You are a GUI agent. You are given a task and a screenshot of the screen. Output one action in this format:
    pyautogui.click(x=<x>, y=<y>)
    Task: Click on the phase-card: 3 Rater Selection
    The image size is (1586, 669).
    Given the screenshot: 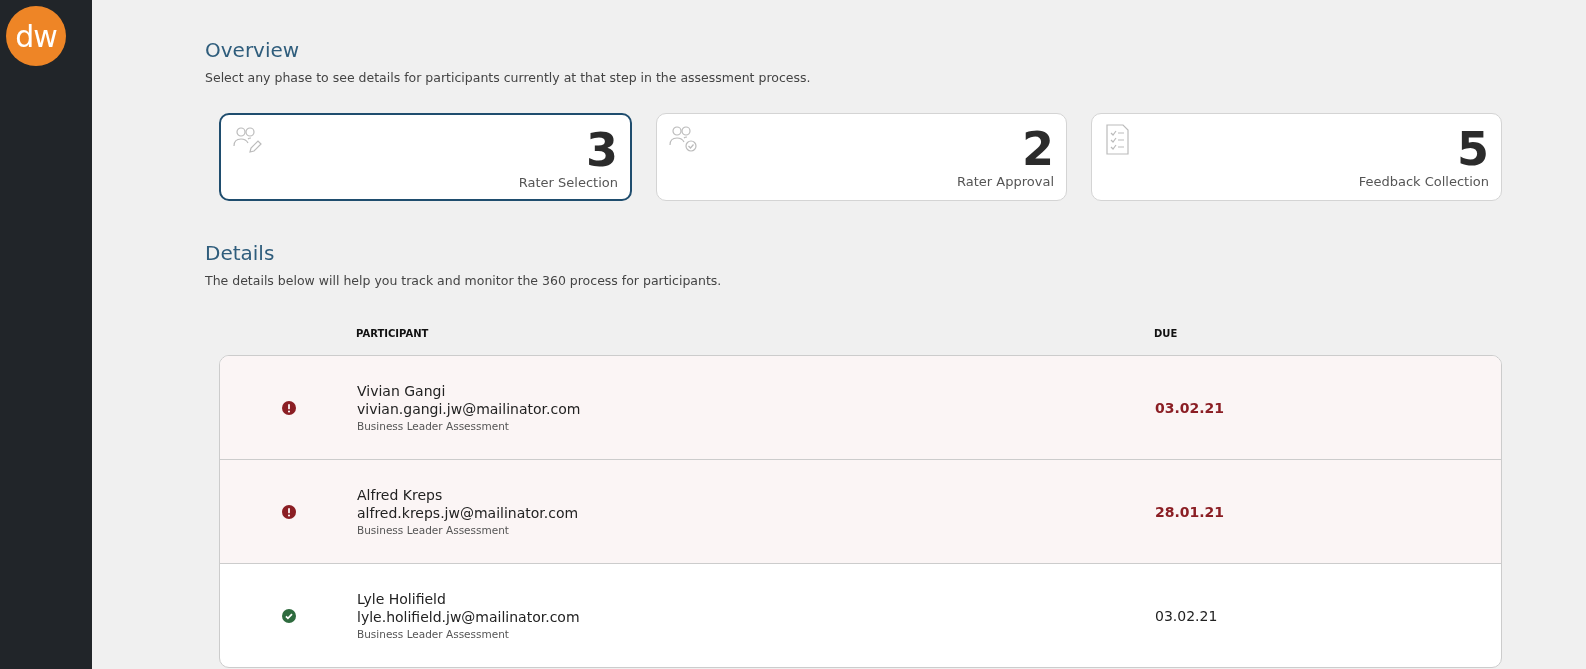 What is the action you would take?
    pyautogui.click(x=425, y=157)
    